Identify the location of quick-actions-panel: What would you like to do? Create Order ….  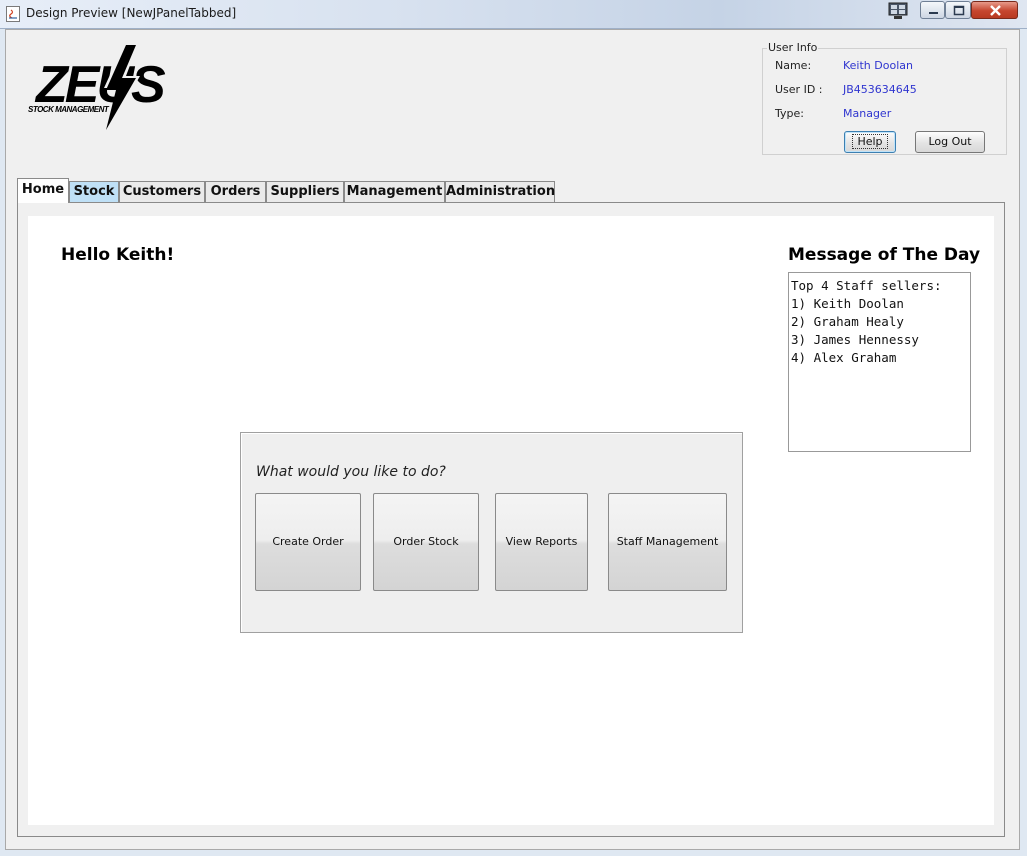
(491, 532).